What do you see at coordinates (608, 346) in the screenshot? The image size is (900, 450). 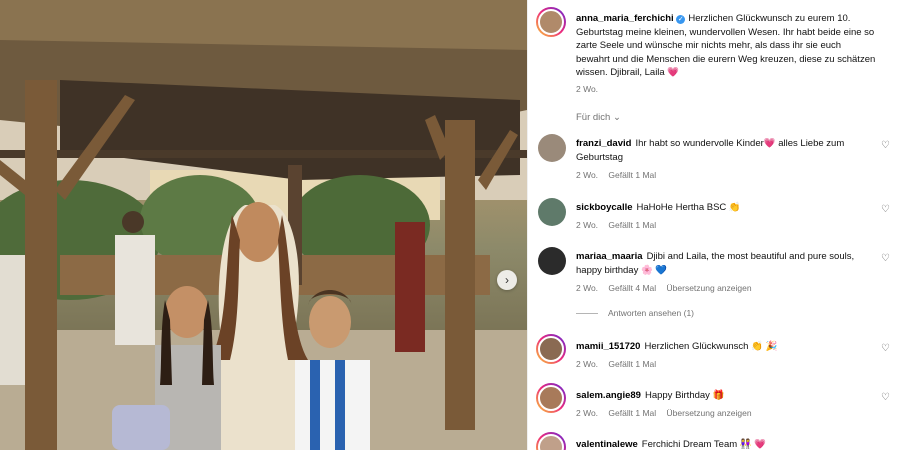 I see `comment-username: mamii_151720` at bounding box center [608, 346].